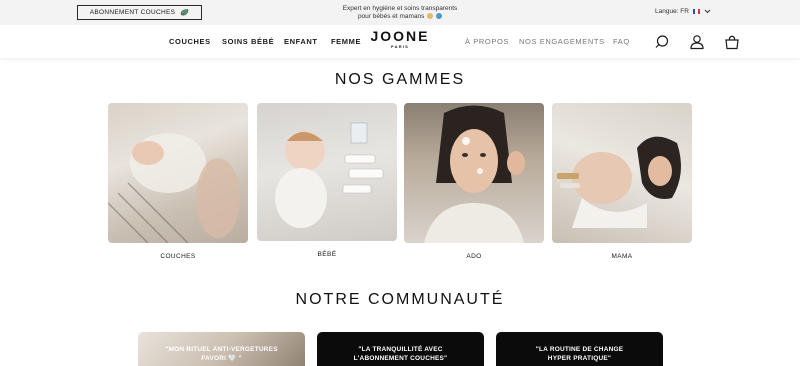  Describe the element at coordinates (672, 11) in the screenshot. I see `language-label: Langue: FR` at that location.